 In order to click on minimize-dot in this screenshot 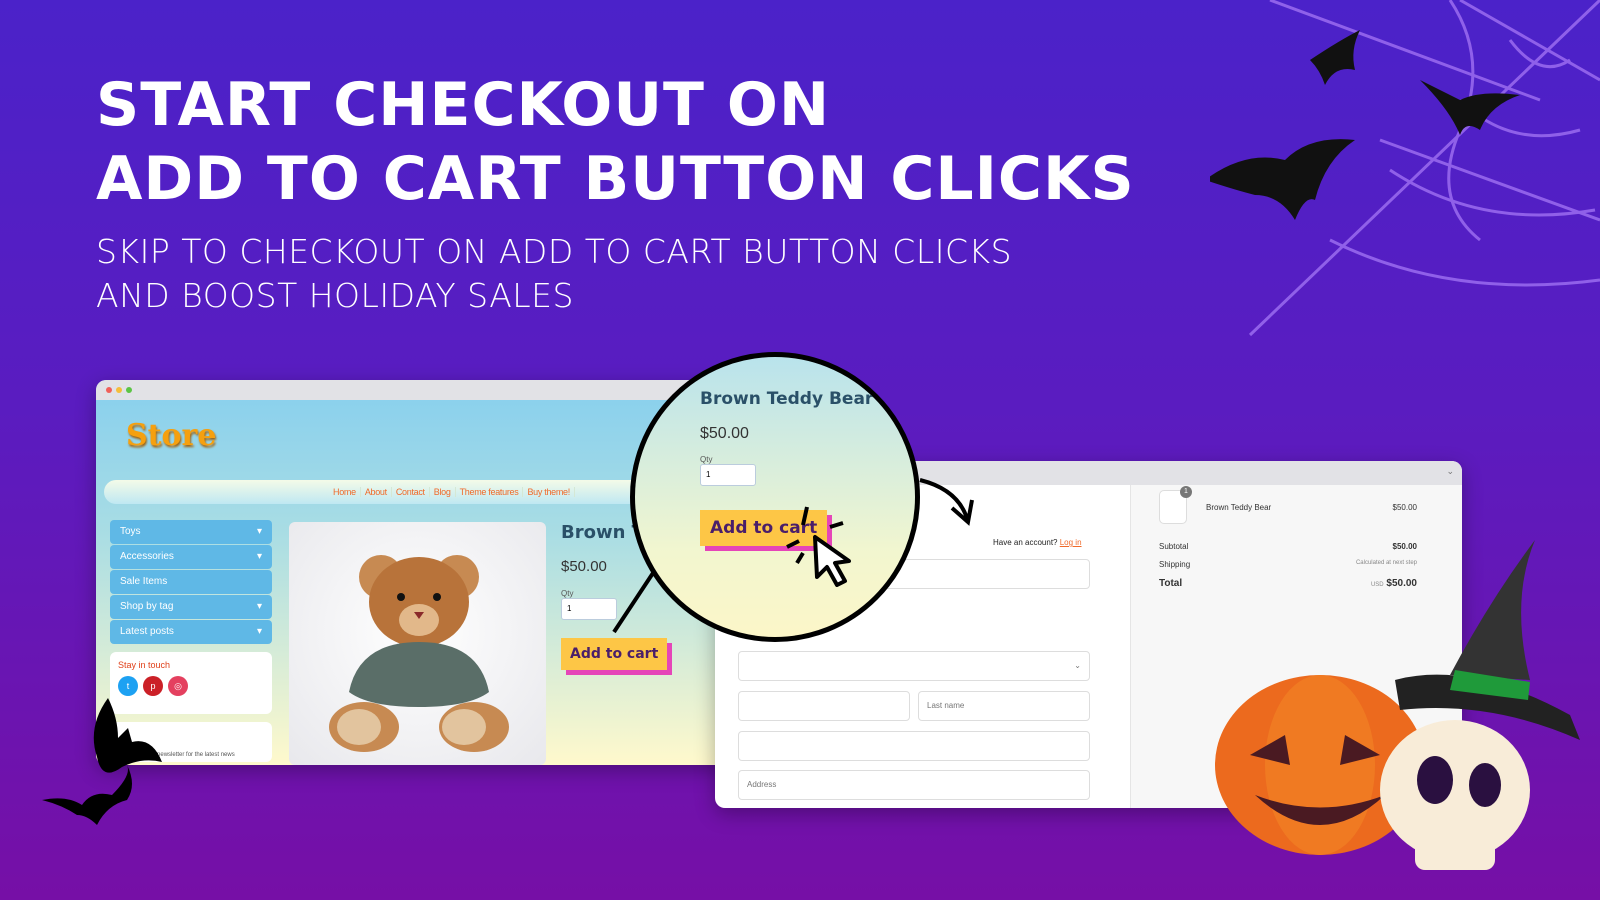, I will do `click(119, 390)`.